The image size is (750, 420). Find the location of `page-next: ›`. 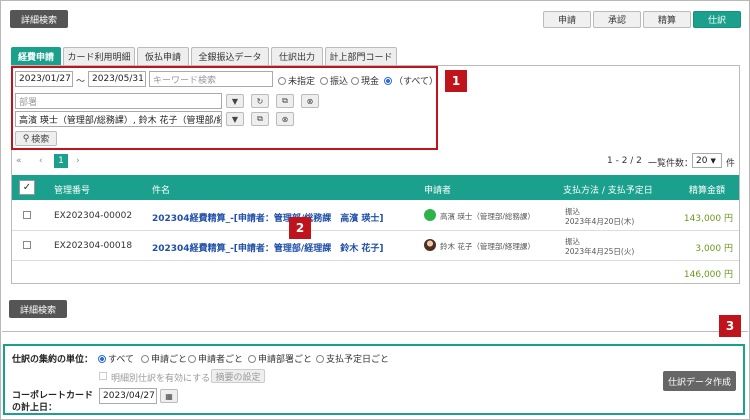

page-next: › is located at coordinates (78, 161).